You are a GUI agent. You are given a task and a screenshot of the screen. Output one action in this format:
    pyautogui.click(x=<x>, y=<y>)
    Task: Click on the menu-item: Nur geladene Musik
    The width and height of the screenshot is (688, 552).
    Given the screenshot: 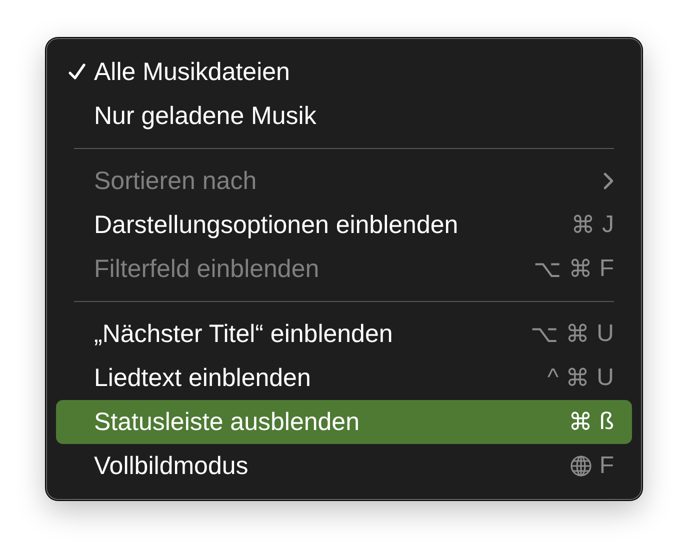 What is the action you would take?
    pyautogui.click(x=344, y=116)
    